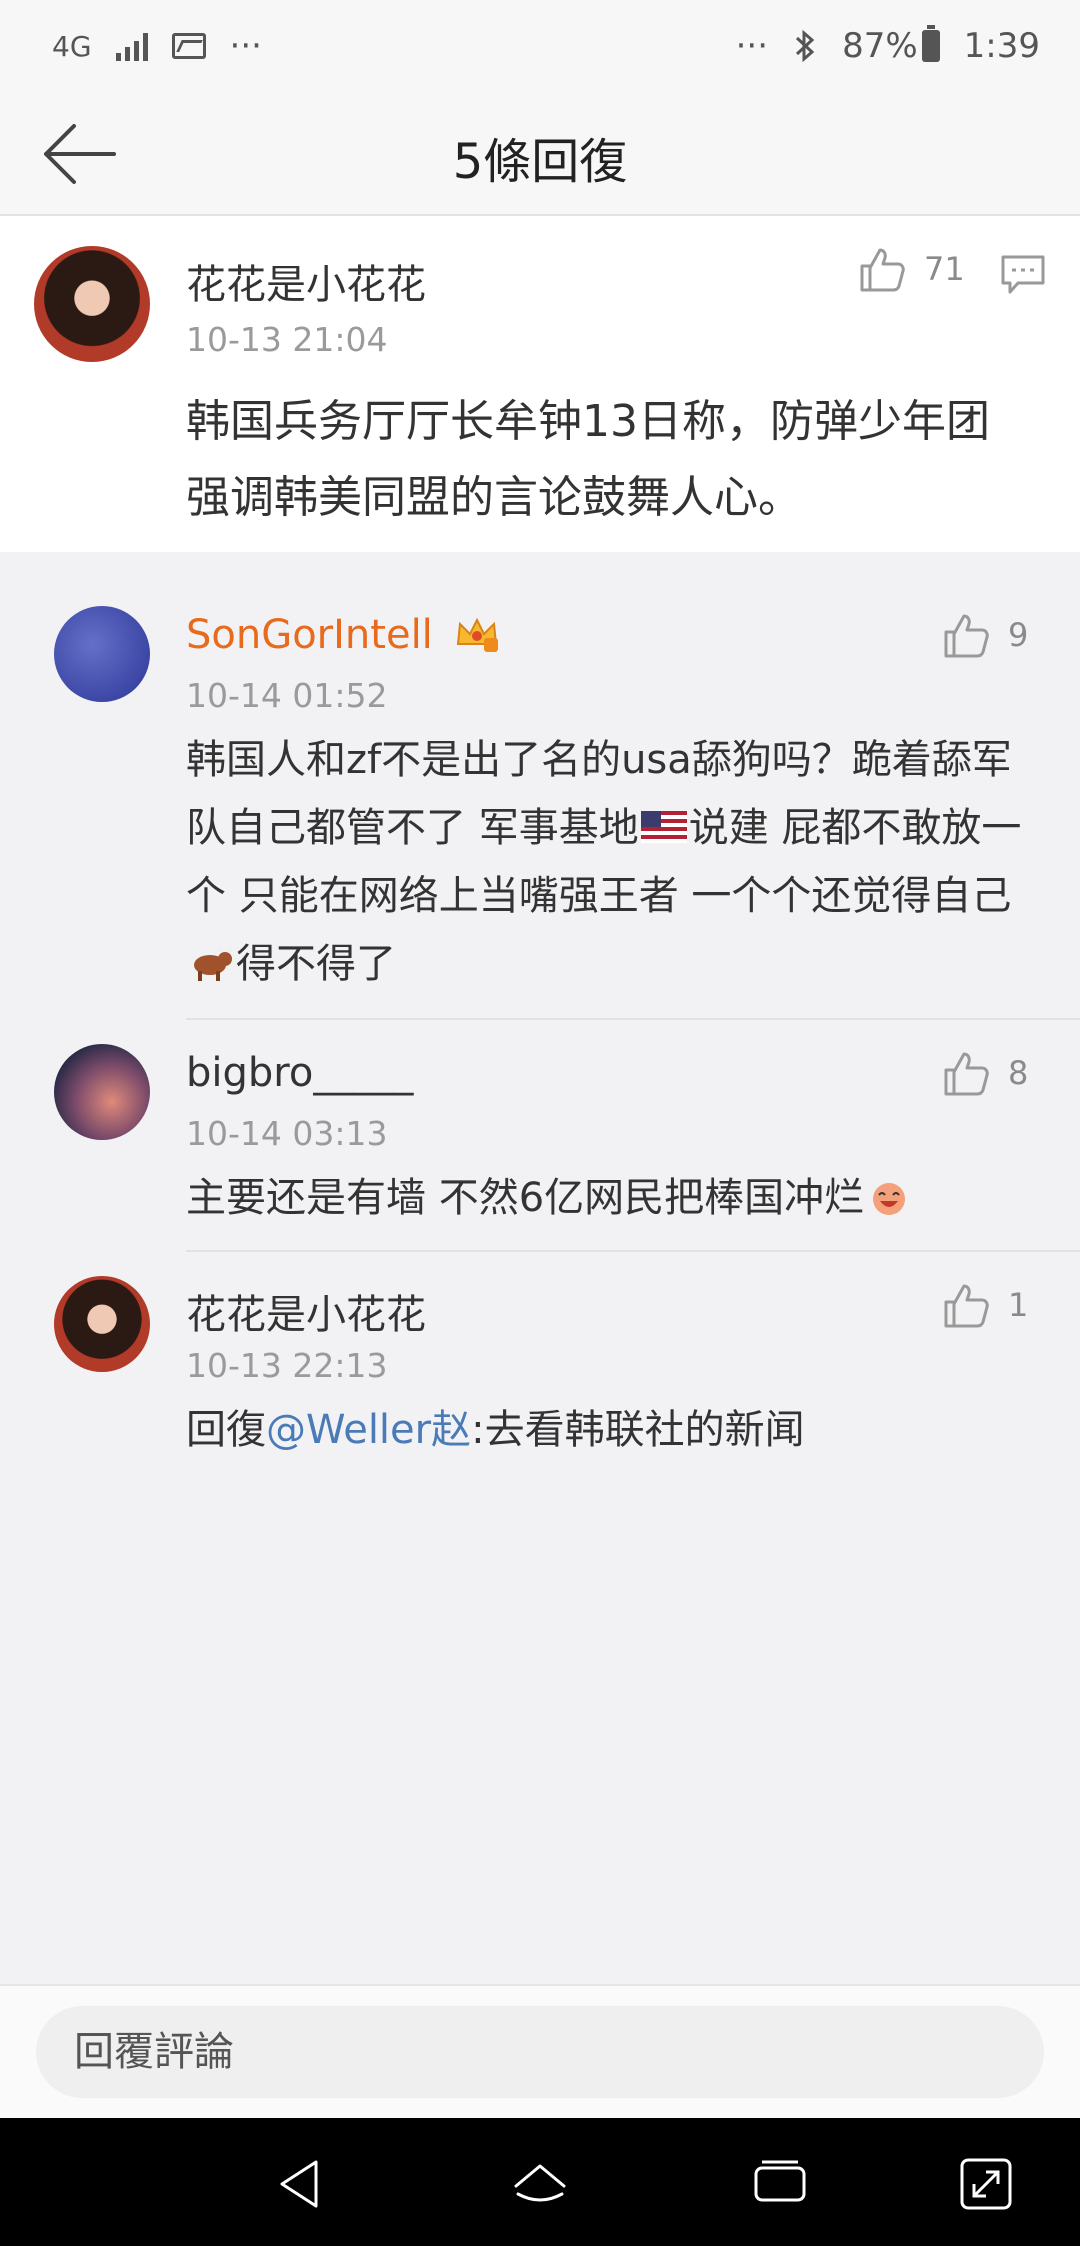 The width and height of the screenshot is (1080, 2246). Describe the element at coordinates (638, 1430) in the screenshot. I see `reply-text-part: :去看韩联社的新闻` at that location.